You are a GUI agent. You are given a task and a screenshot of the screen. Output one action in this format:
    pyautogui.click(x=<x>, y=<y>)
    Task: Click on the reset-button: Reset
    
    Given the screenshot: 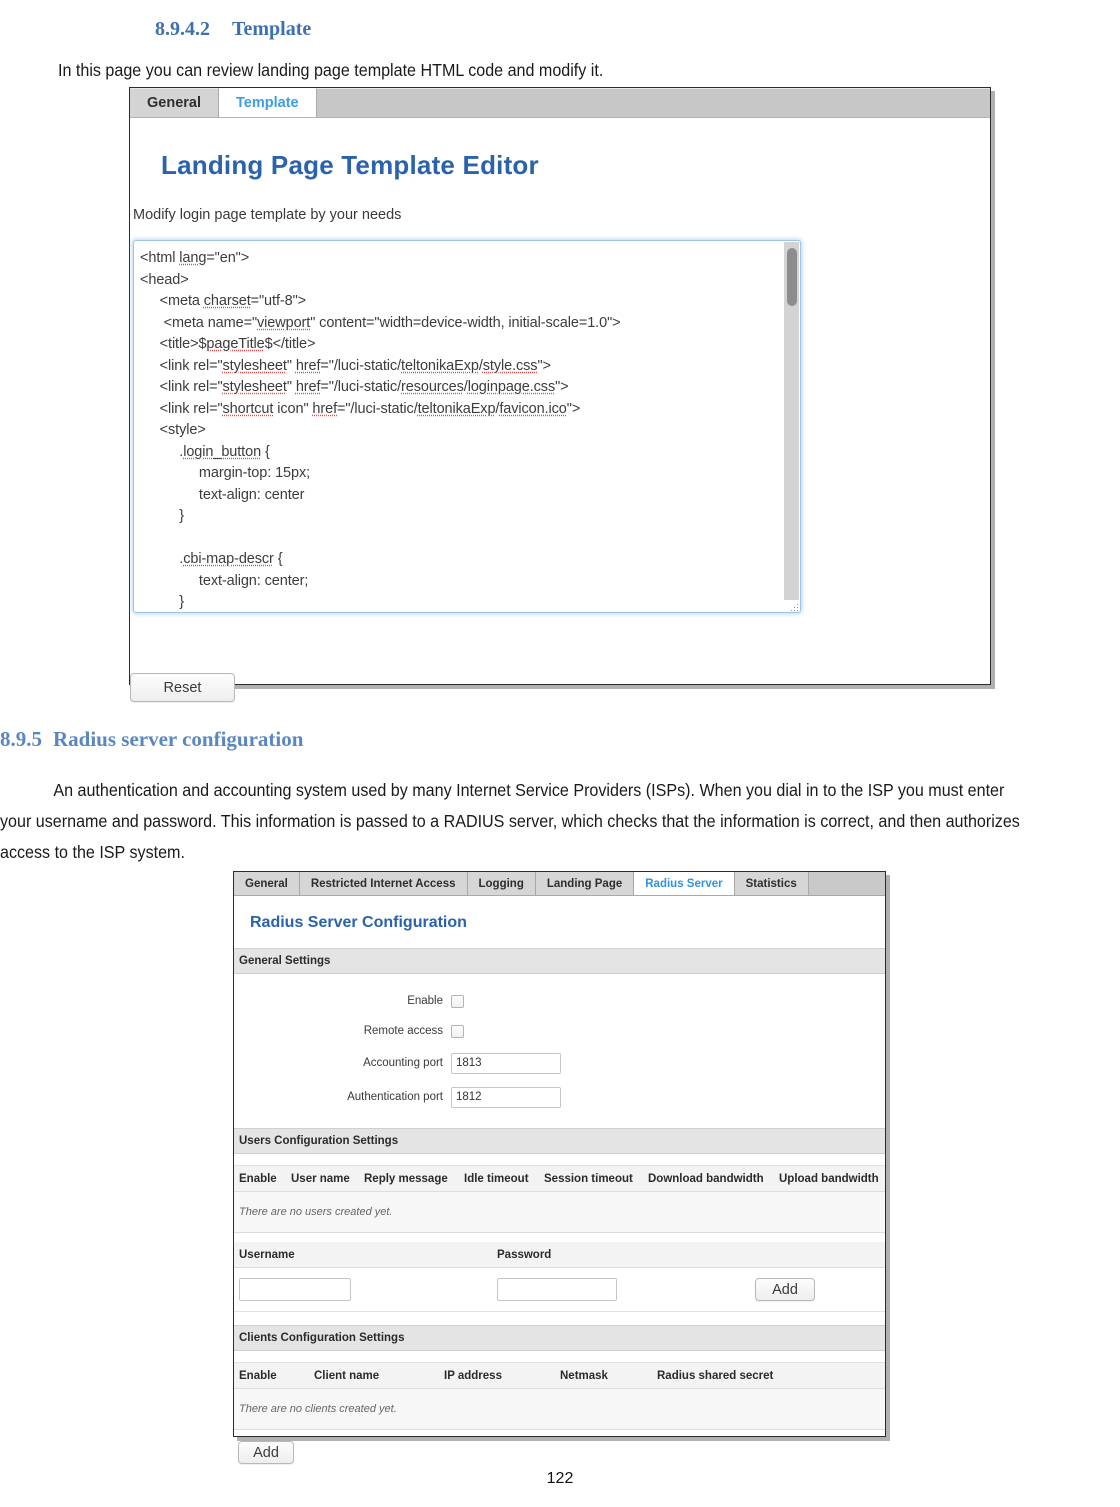 What is the action you would take?
    pyautogui.click(x=182, y=687)
    